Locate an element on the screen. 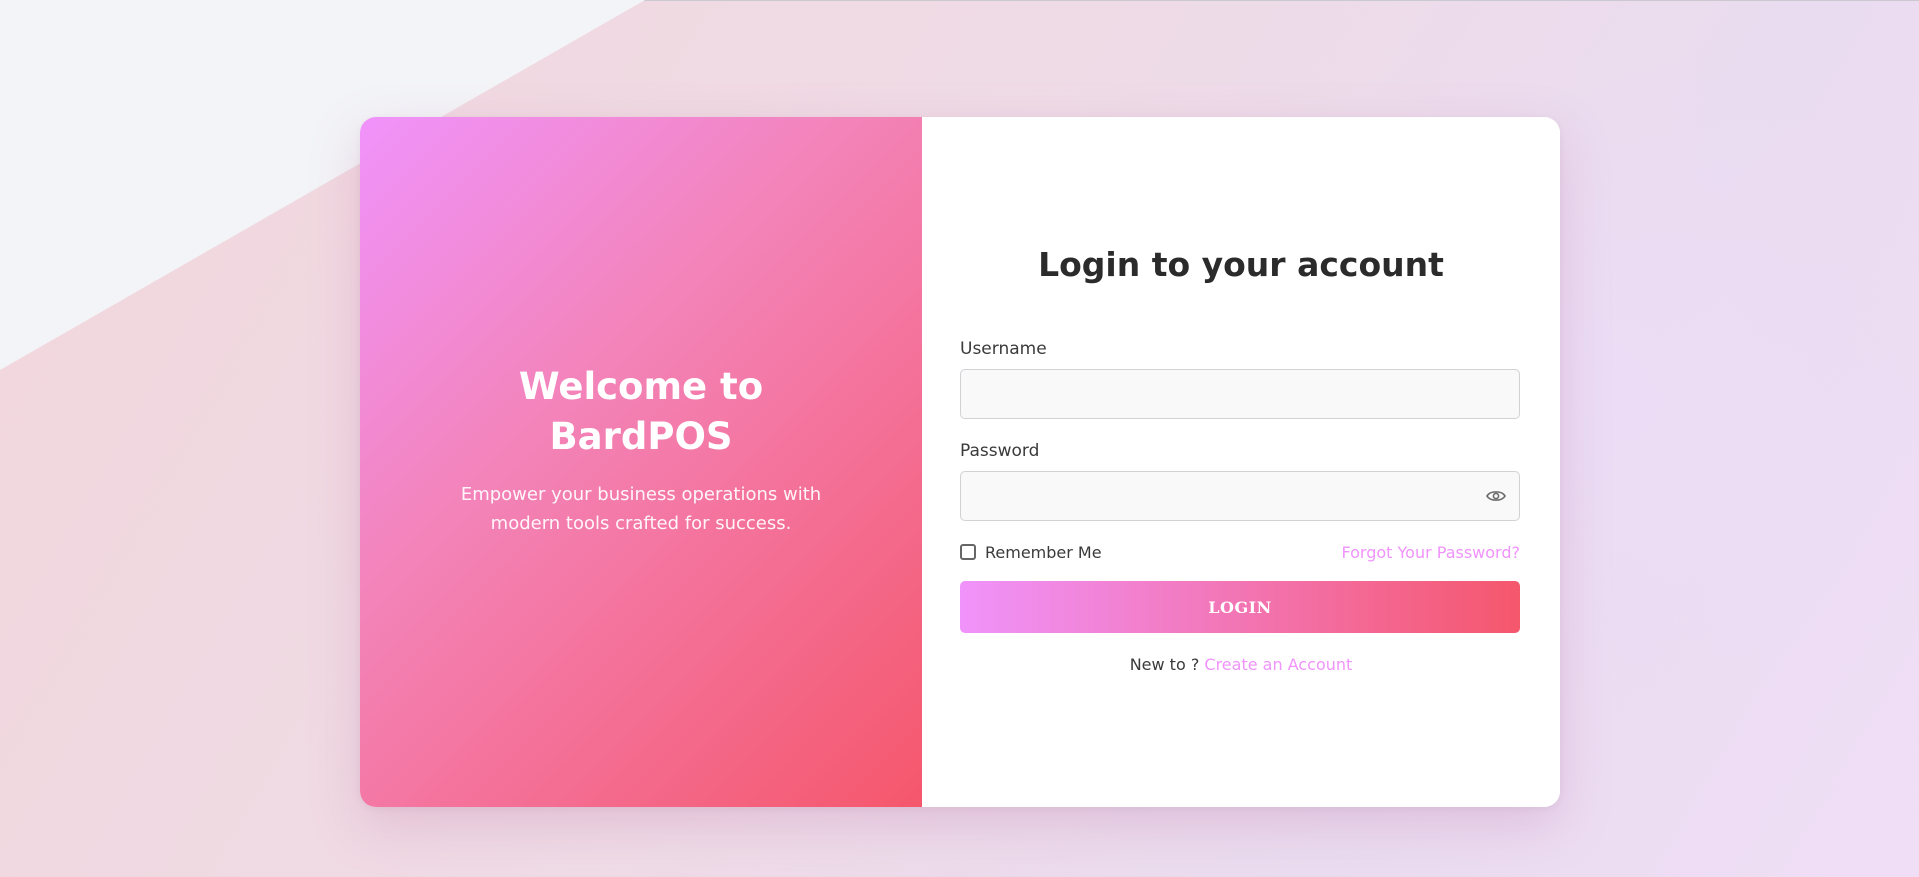 The height and width of the screenshot is (877, 1919). username-input is located at coordinates (1240, 394).